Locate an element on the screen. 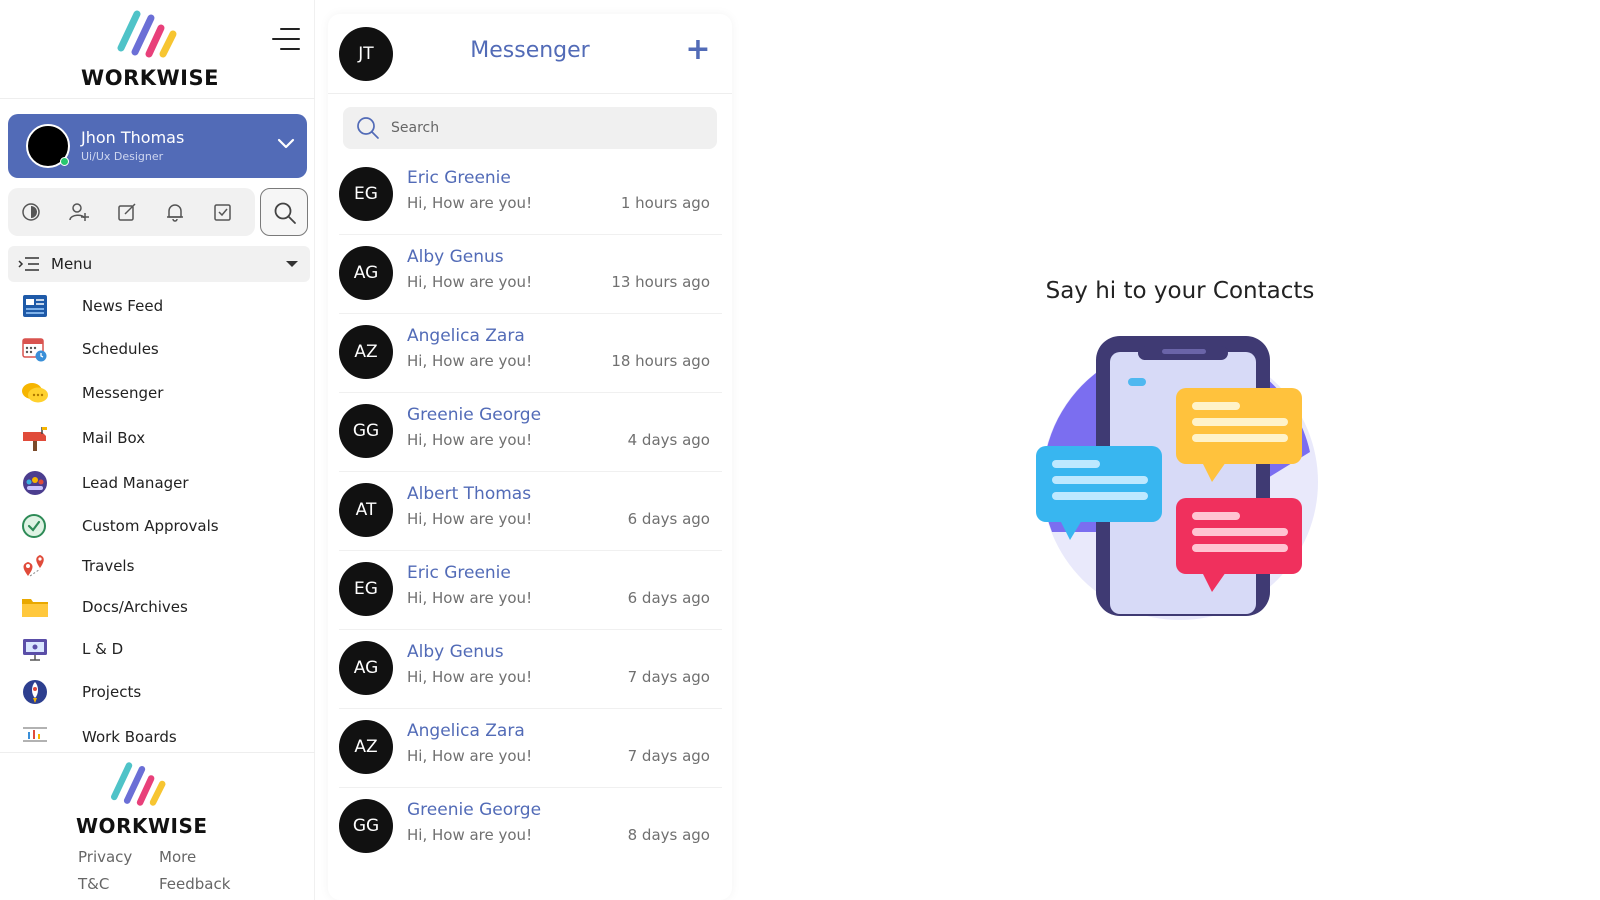  message-time: 4 days ago is located at coordinates (668, 440).